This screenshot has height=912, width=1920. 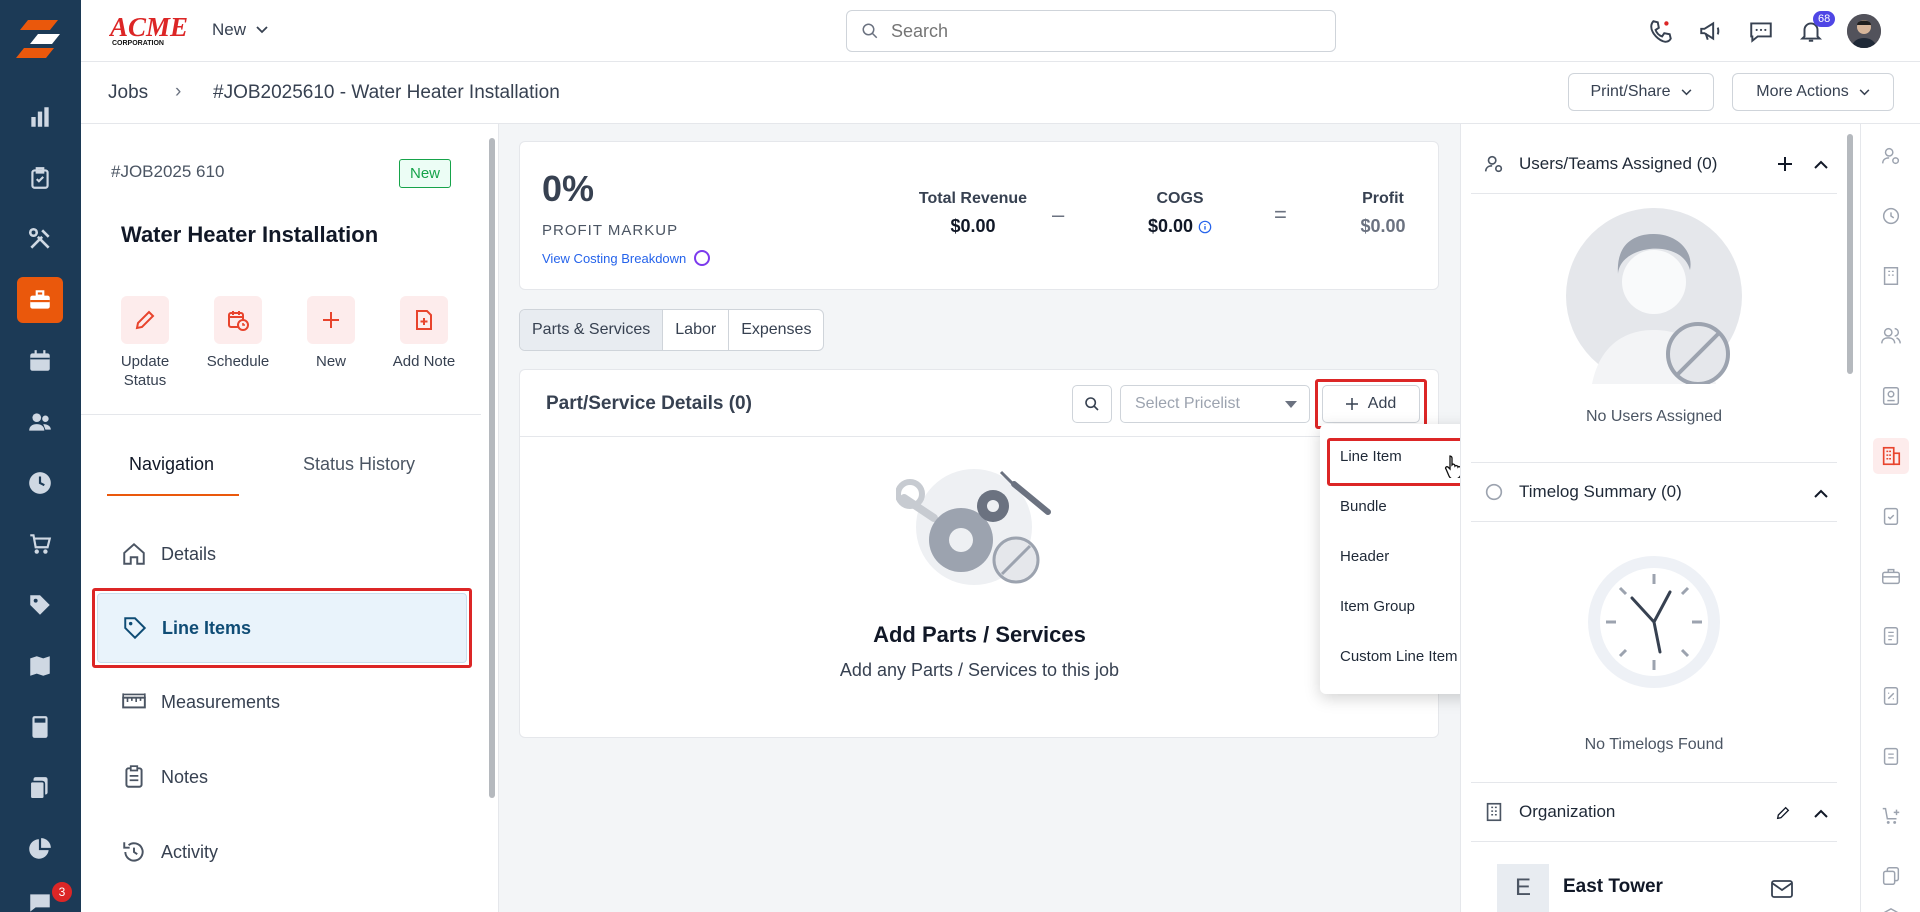 I want to click on tag-icon, so click(x=40, y=605).